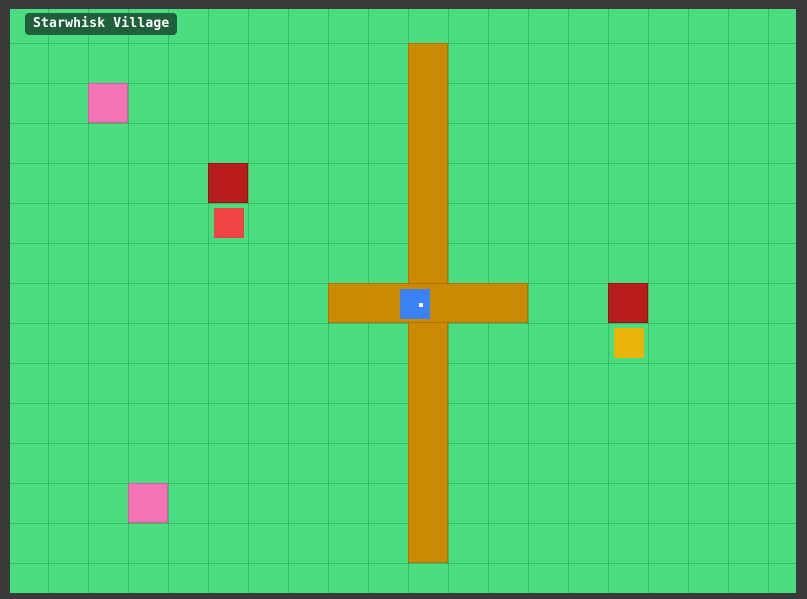  I want to click on location-name-badge: Starwhisk Village, so click(101, 24).